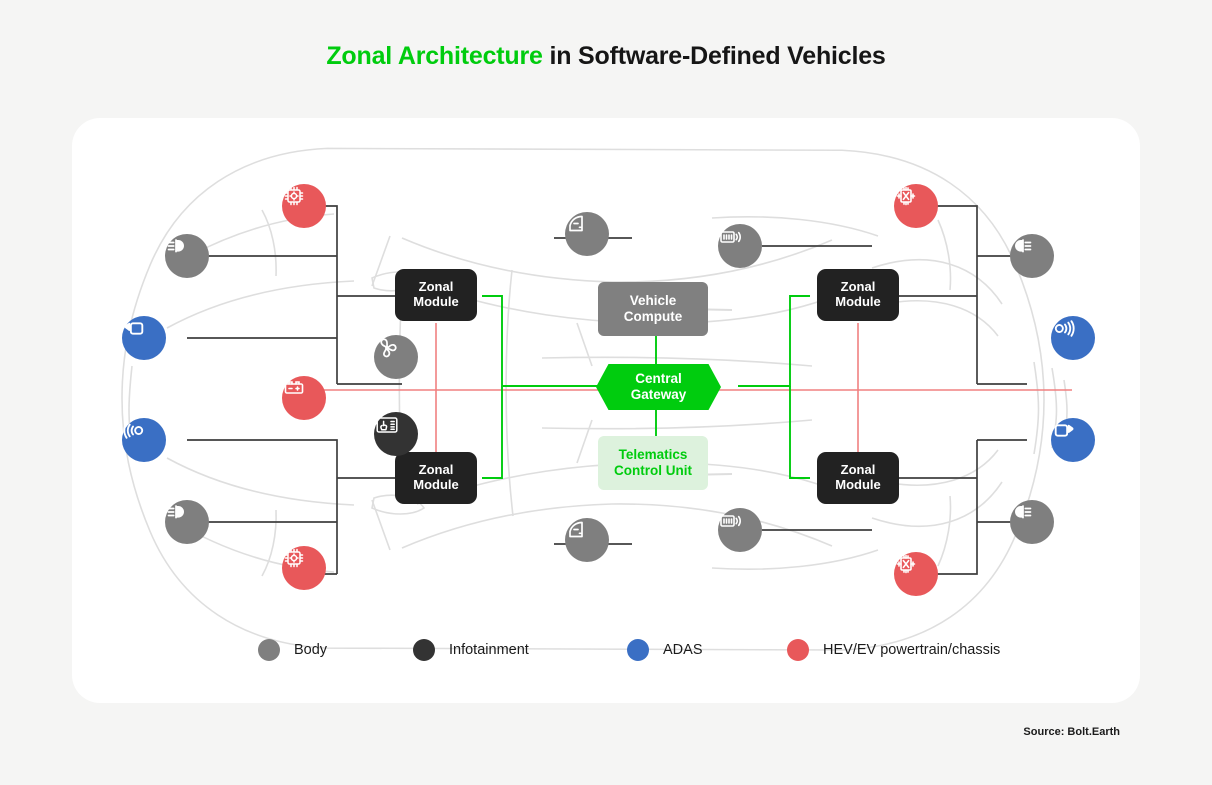 The image size is (1212, 785). I want to click on inverter-front-right-node, so click(916, 206).